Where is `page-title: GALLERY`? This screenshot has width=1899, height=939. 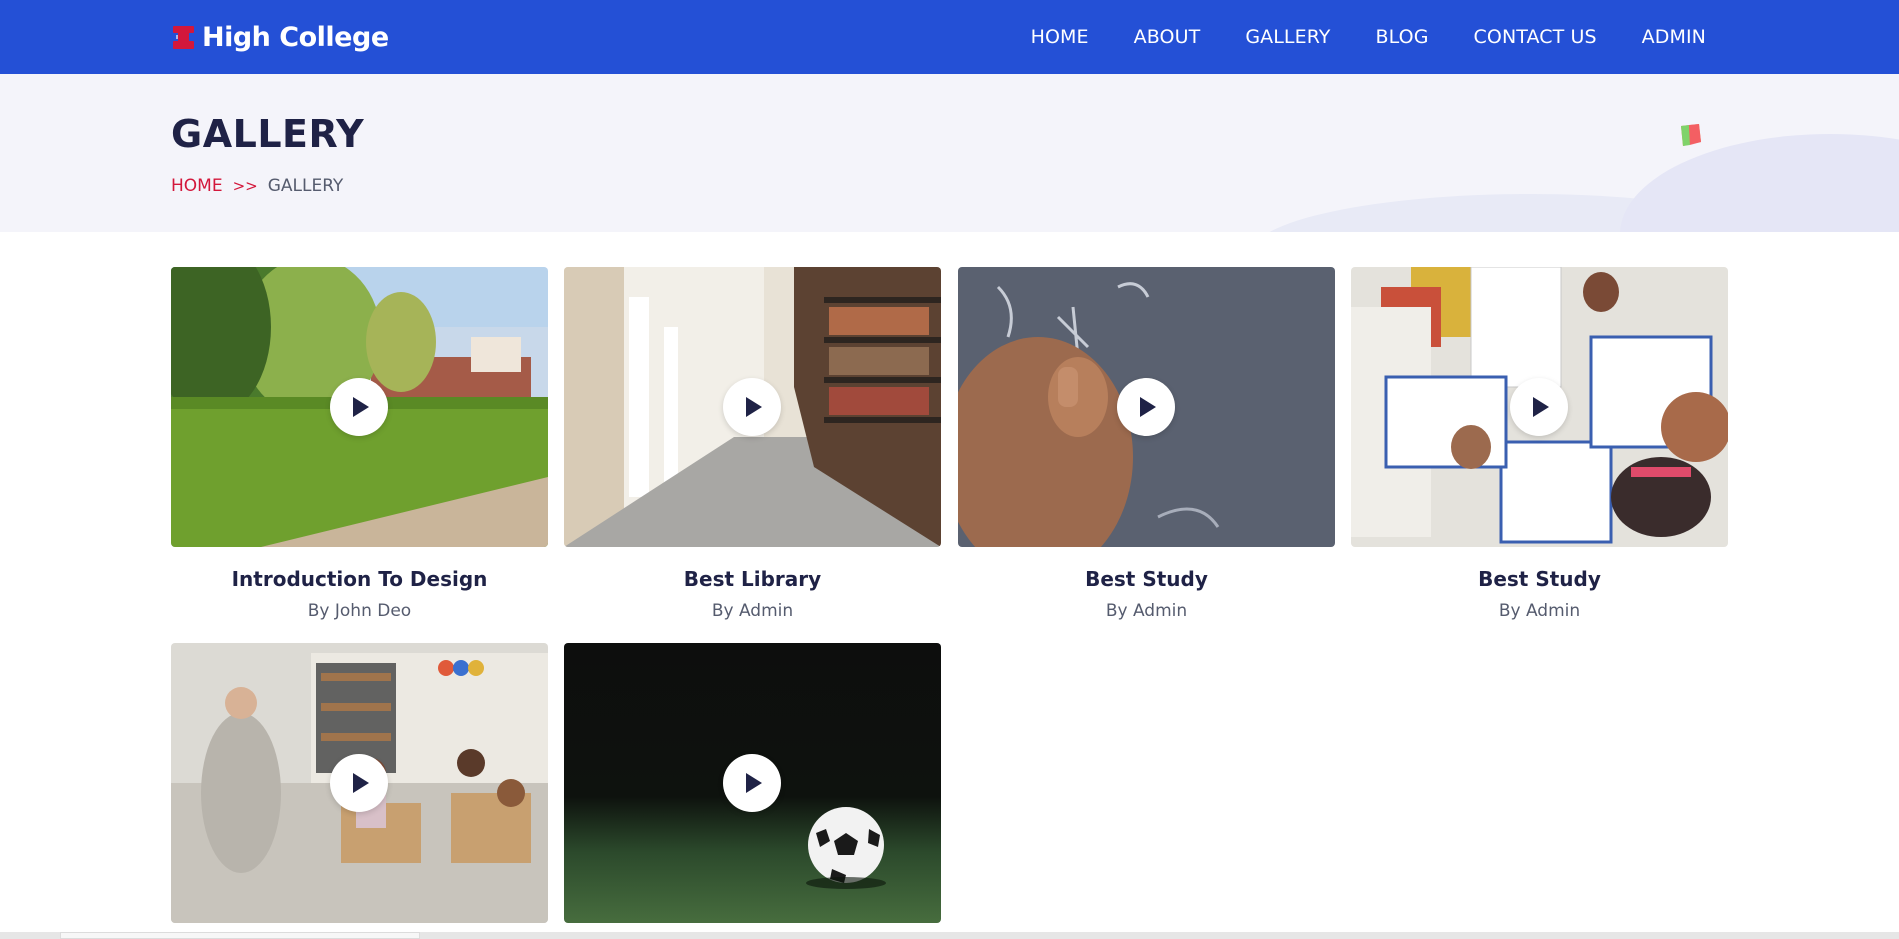
page-title: GALLERY is located at coordinates (268, 134).